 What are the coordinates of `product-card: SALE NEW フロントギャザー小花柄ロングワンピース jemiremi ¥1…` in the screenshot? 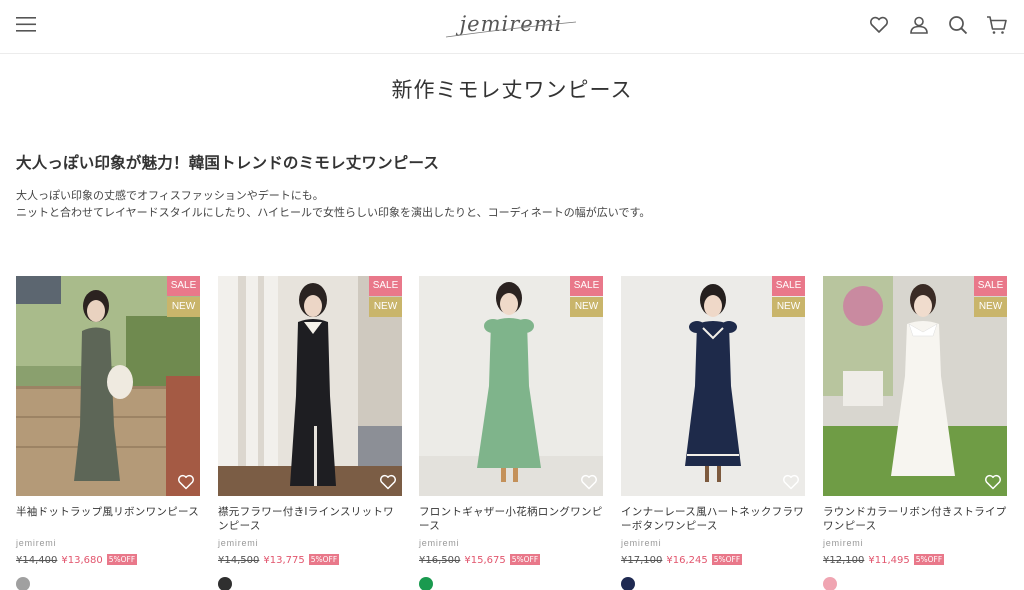 It's located at (511, 433).